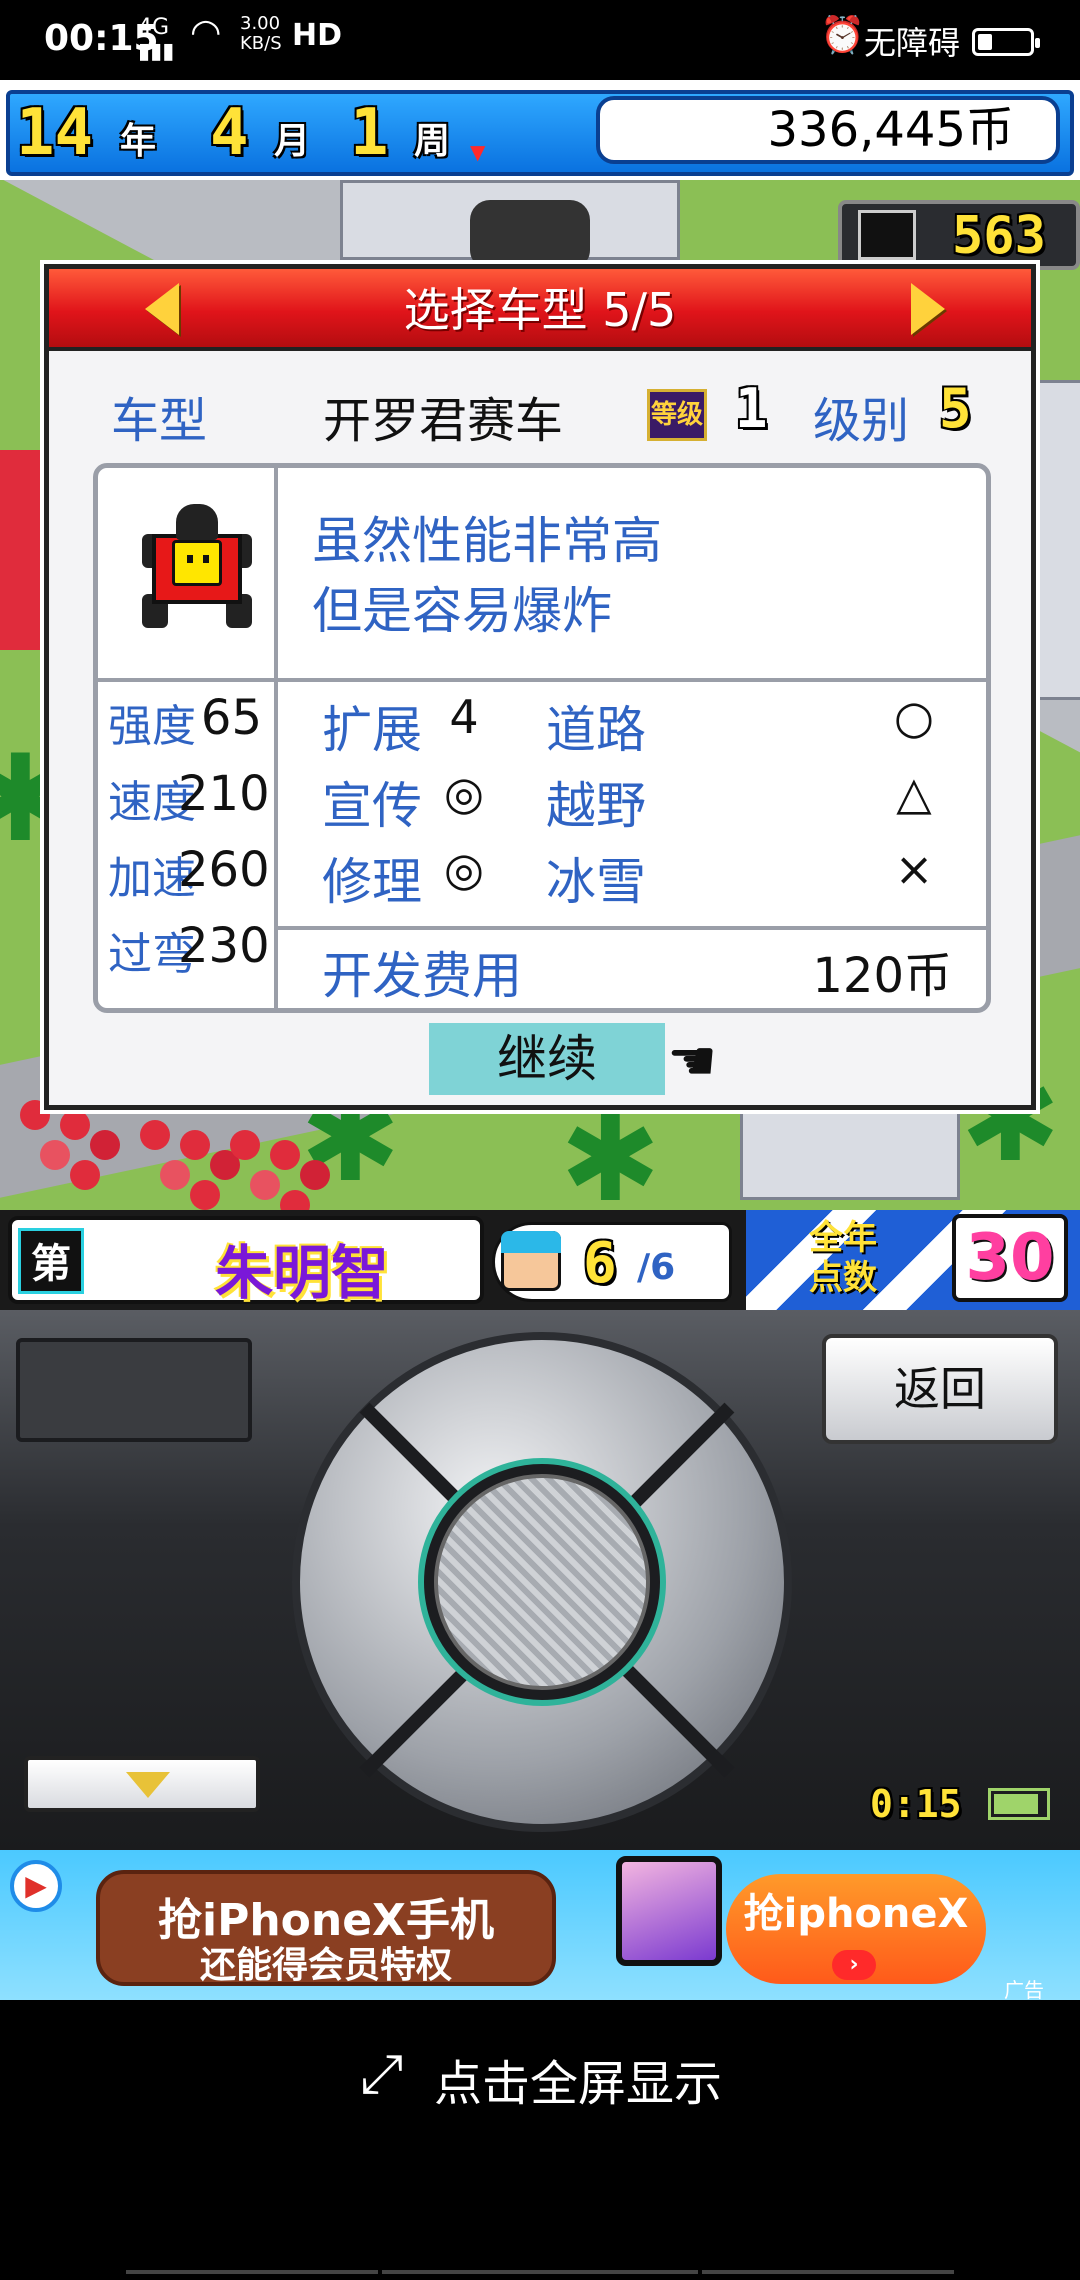 This screenshot has height=2280, width=1080. Describe the element at coordinates (928, 309) in the screenshot. I see `next-arrow-icon` at that location.